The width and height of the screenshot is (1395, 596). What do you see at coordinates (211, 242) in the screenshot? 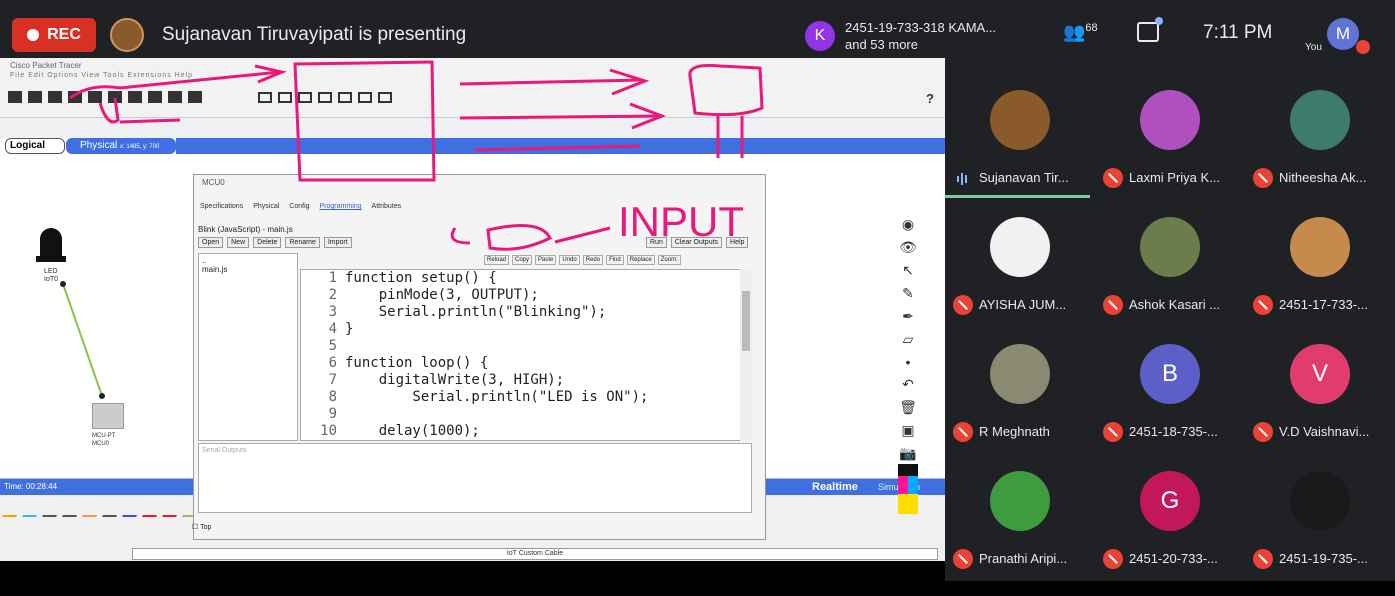
I see `open-button: Open` at bounding box center [211, 242].